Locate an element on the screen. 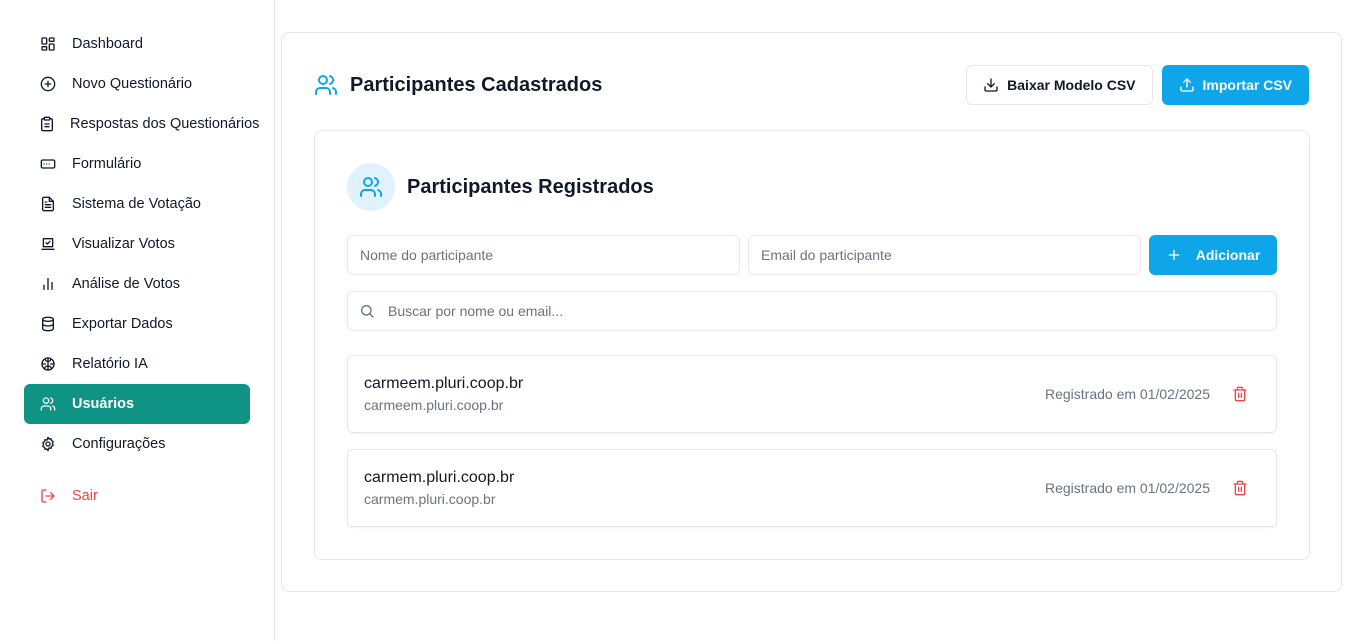 The width and height of the screenshot is (1366, 641). sidebar-item-label: Análise de Votos is located at coordinates (126, 284).